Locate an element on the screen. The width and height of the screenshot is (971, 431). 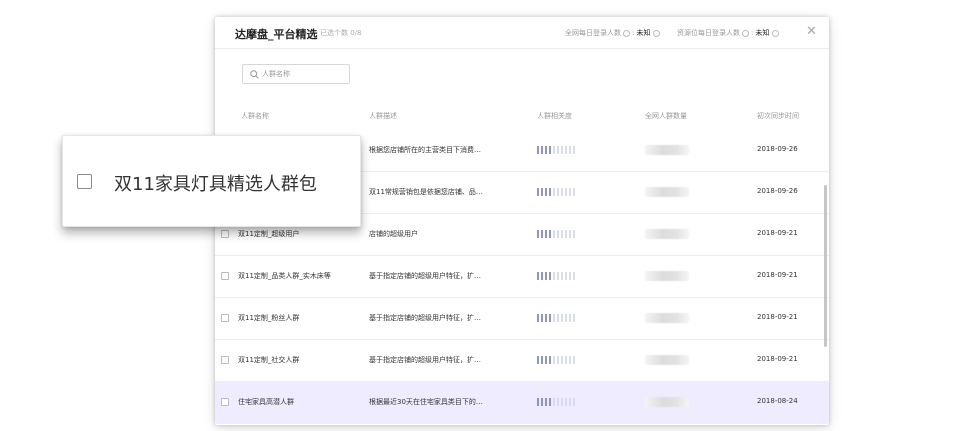
table-row: 双11定制_粉丝人群 基于指定店铺的超级用户特征，扩… 2018-09-21 is located at coordinates (522, 319).